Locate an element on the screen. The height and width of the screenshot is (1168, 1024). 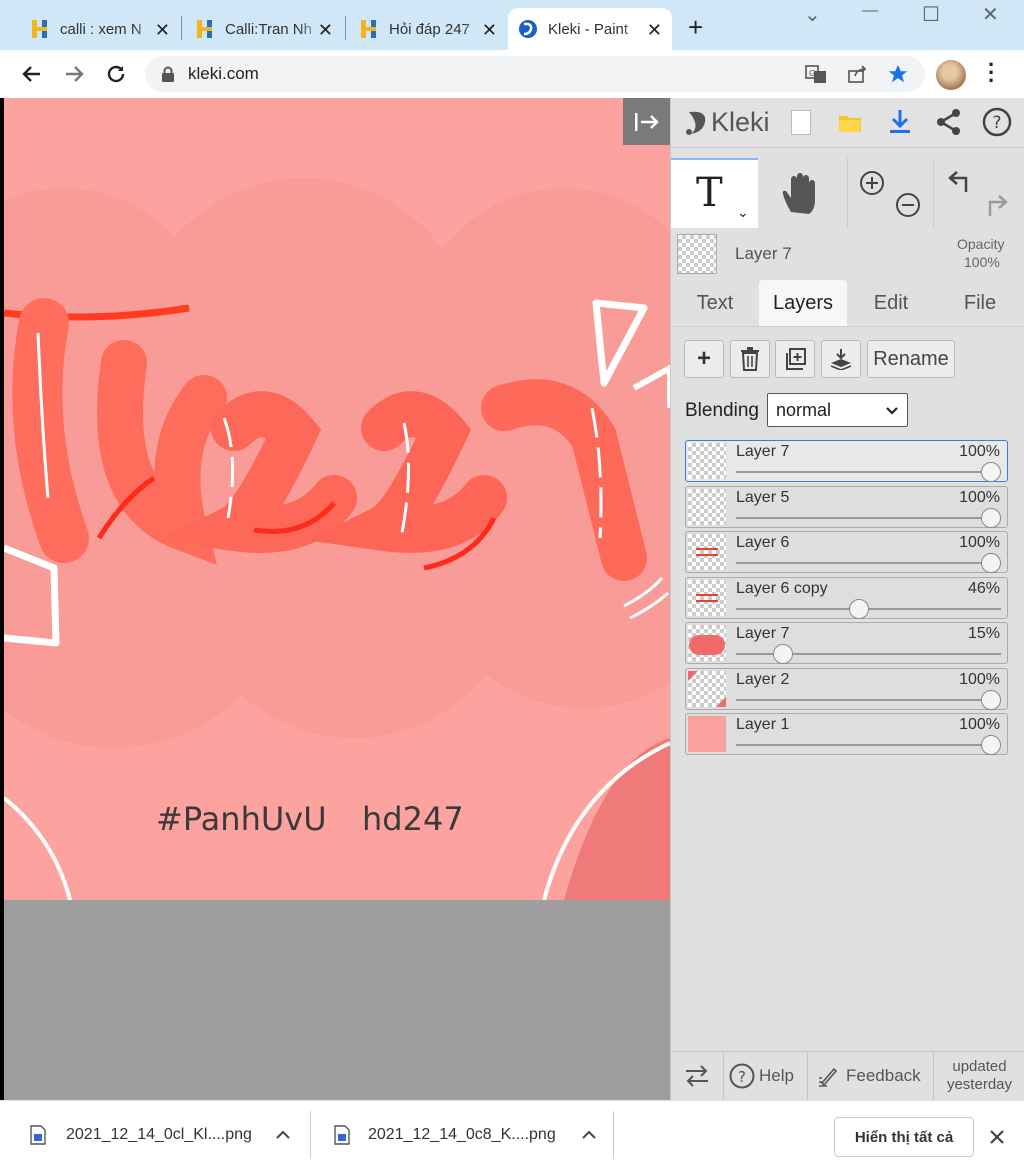
open-folder-icon is located at coordinates (850, 122).